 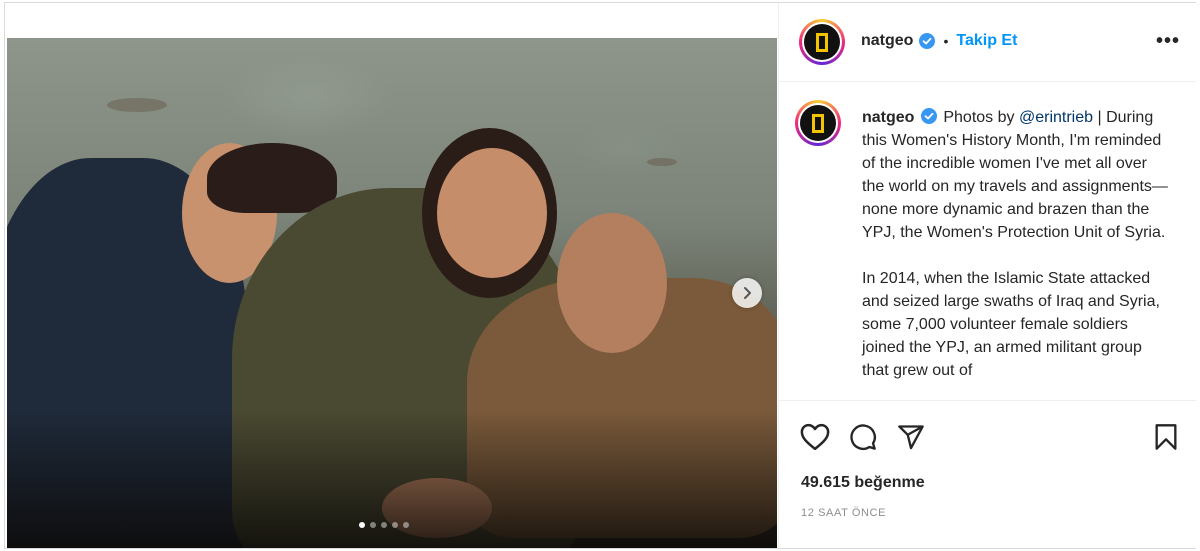 I want to click on chevron-right-icon, so click(x=747, y=293).